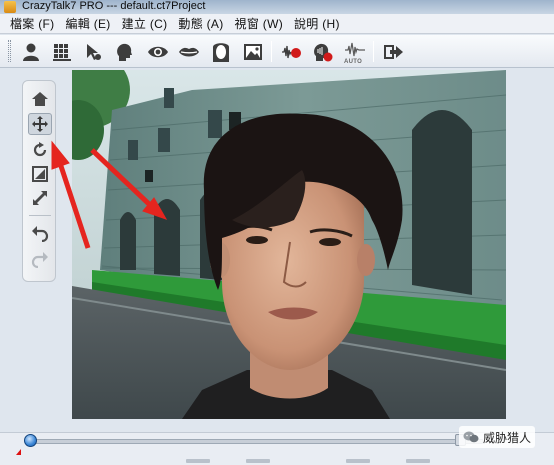 The width and height of the screenshot is (554, 465). I want to click on home-button, so click(40, 99).